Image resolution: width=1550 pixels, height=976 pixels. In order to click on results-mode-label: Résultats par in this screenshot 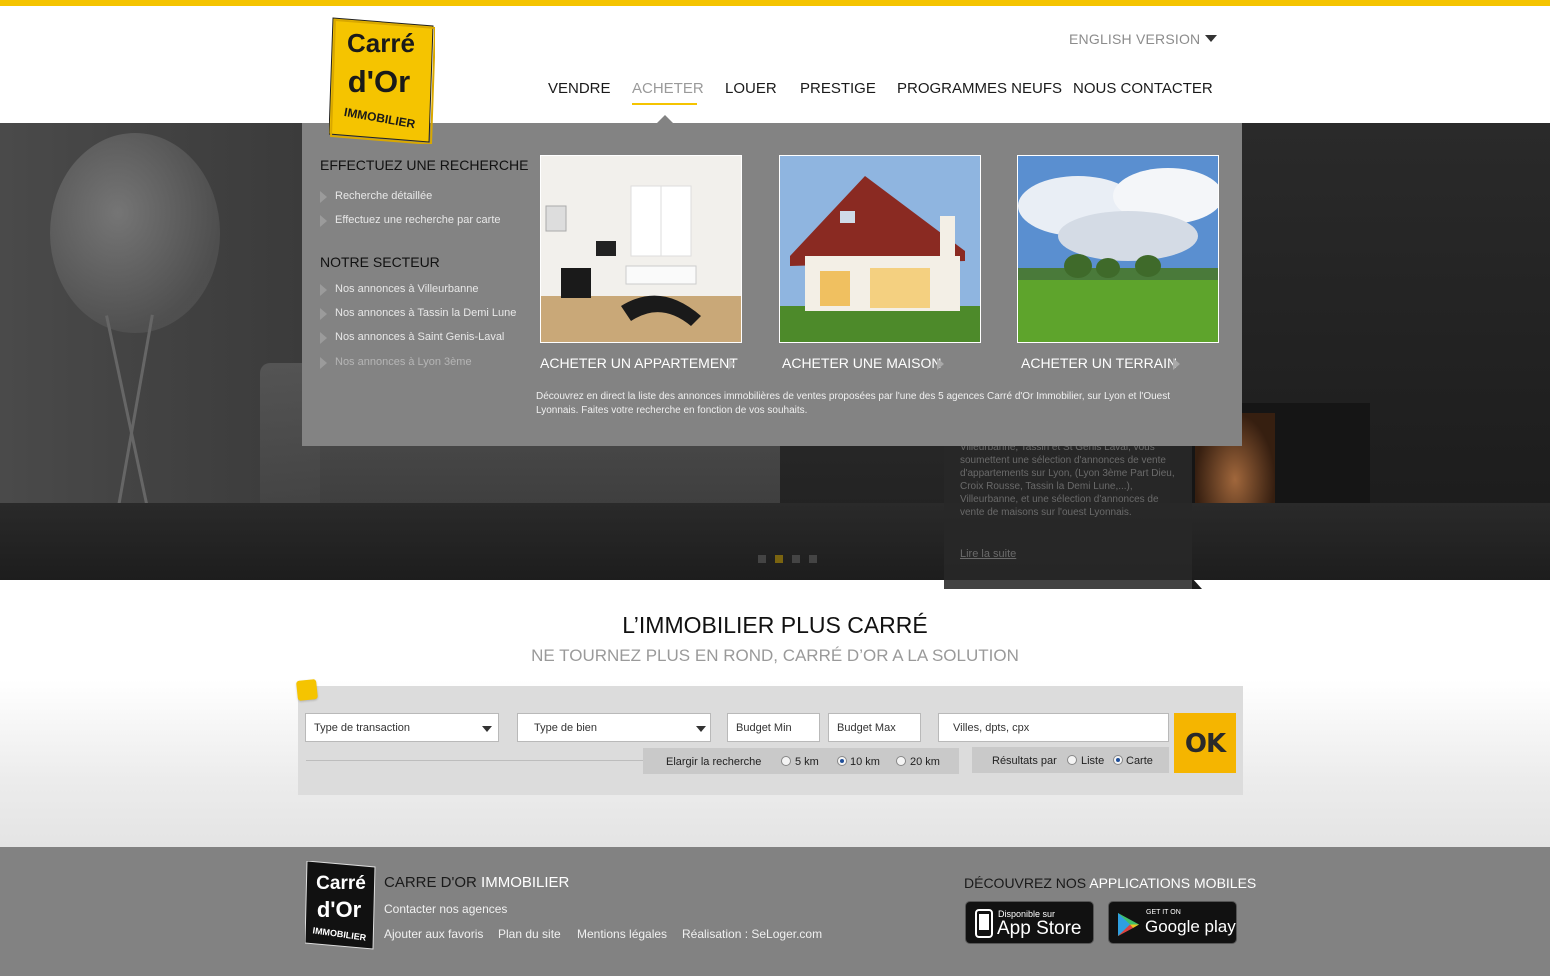, I will do `click(1024, 761)`.